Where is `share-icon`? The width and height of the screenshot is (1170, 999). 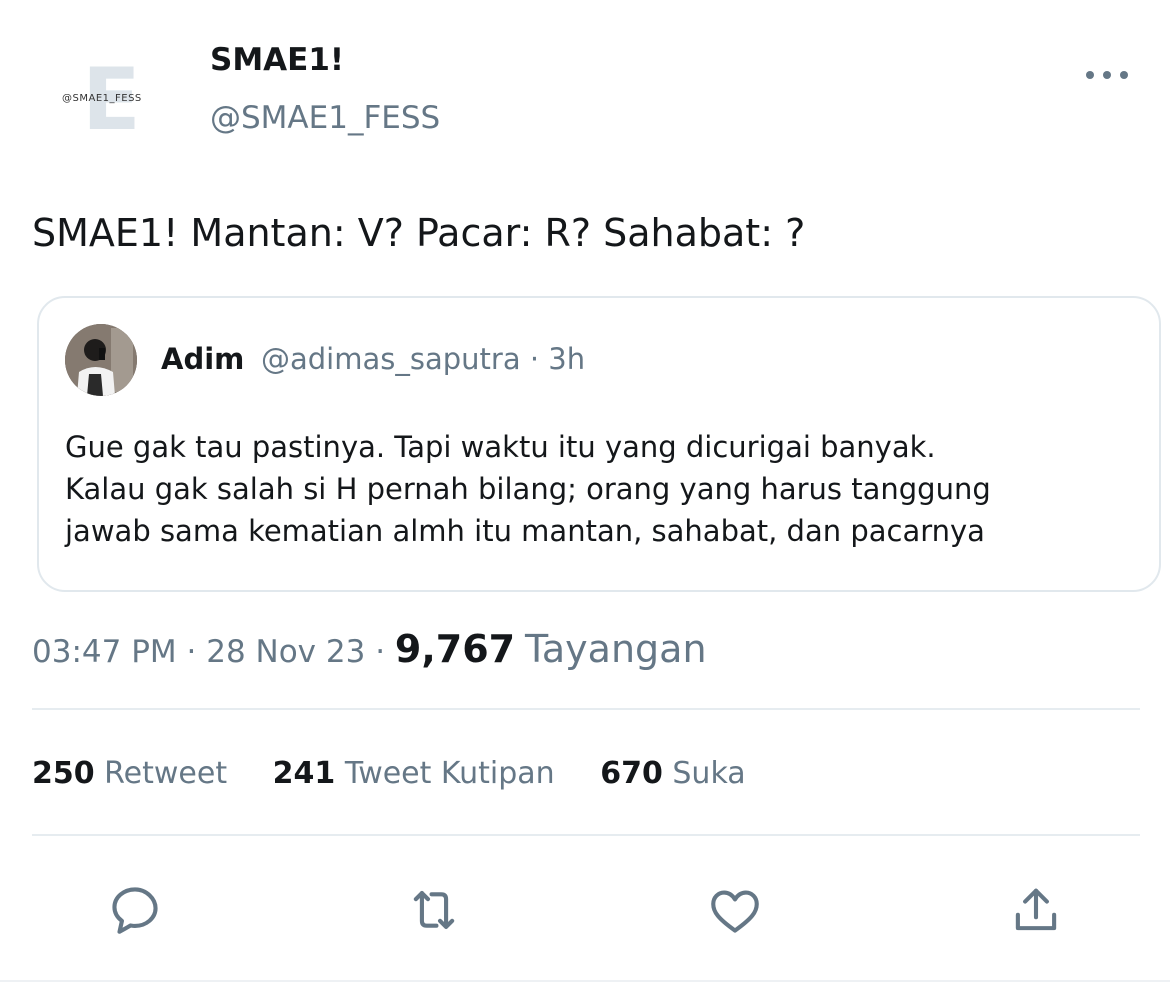 share-icon is located at coordinates (1036, 909).